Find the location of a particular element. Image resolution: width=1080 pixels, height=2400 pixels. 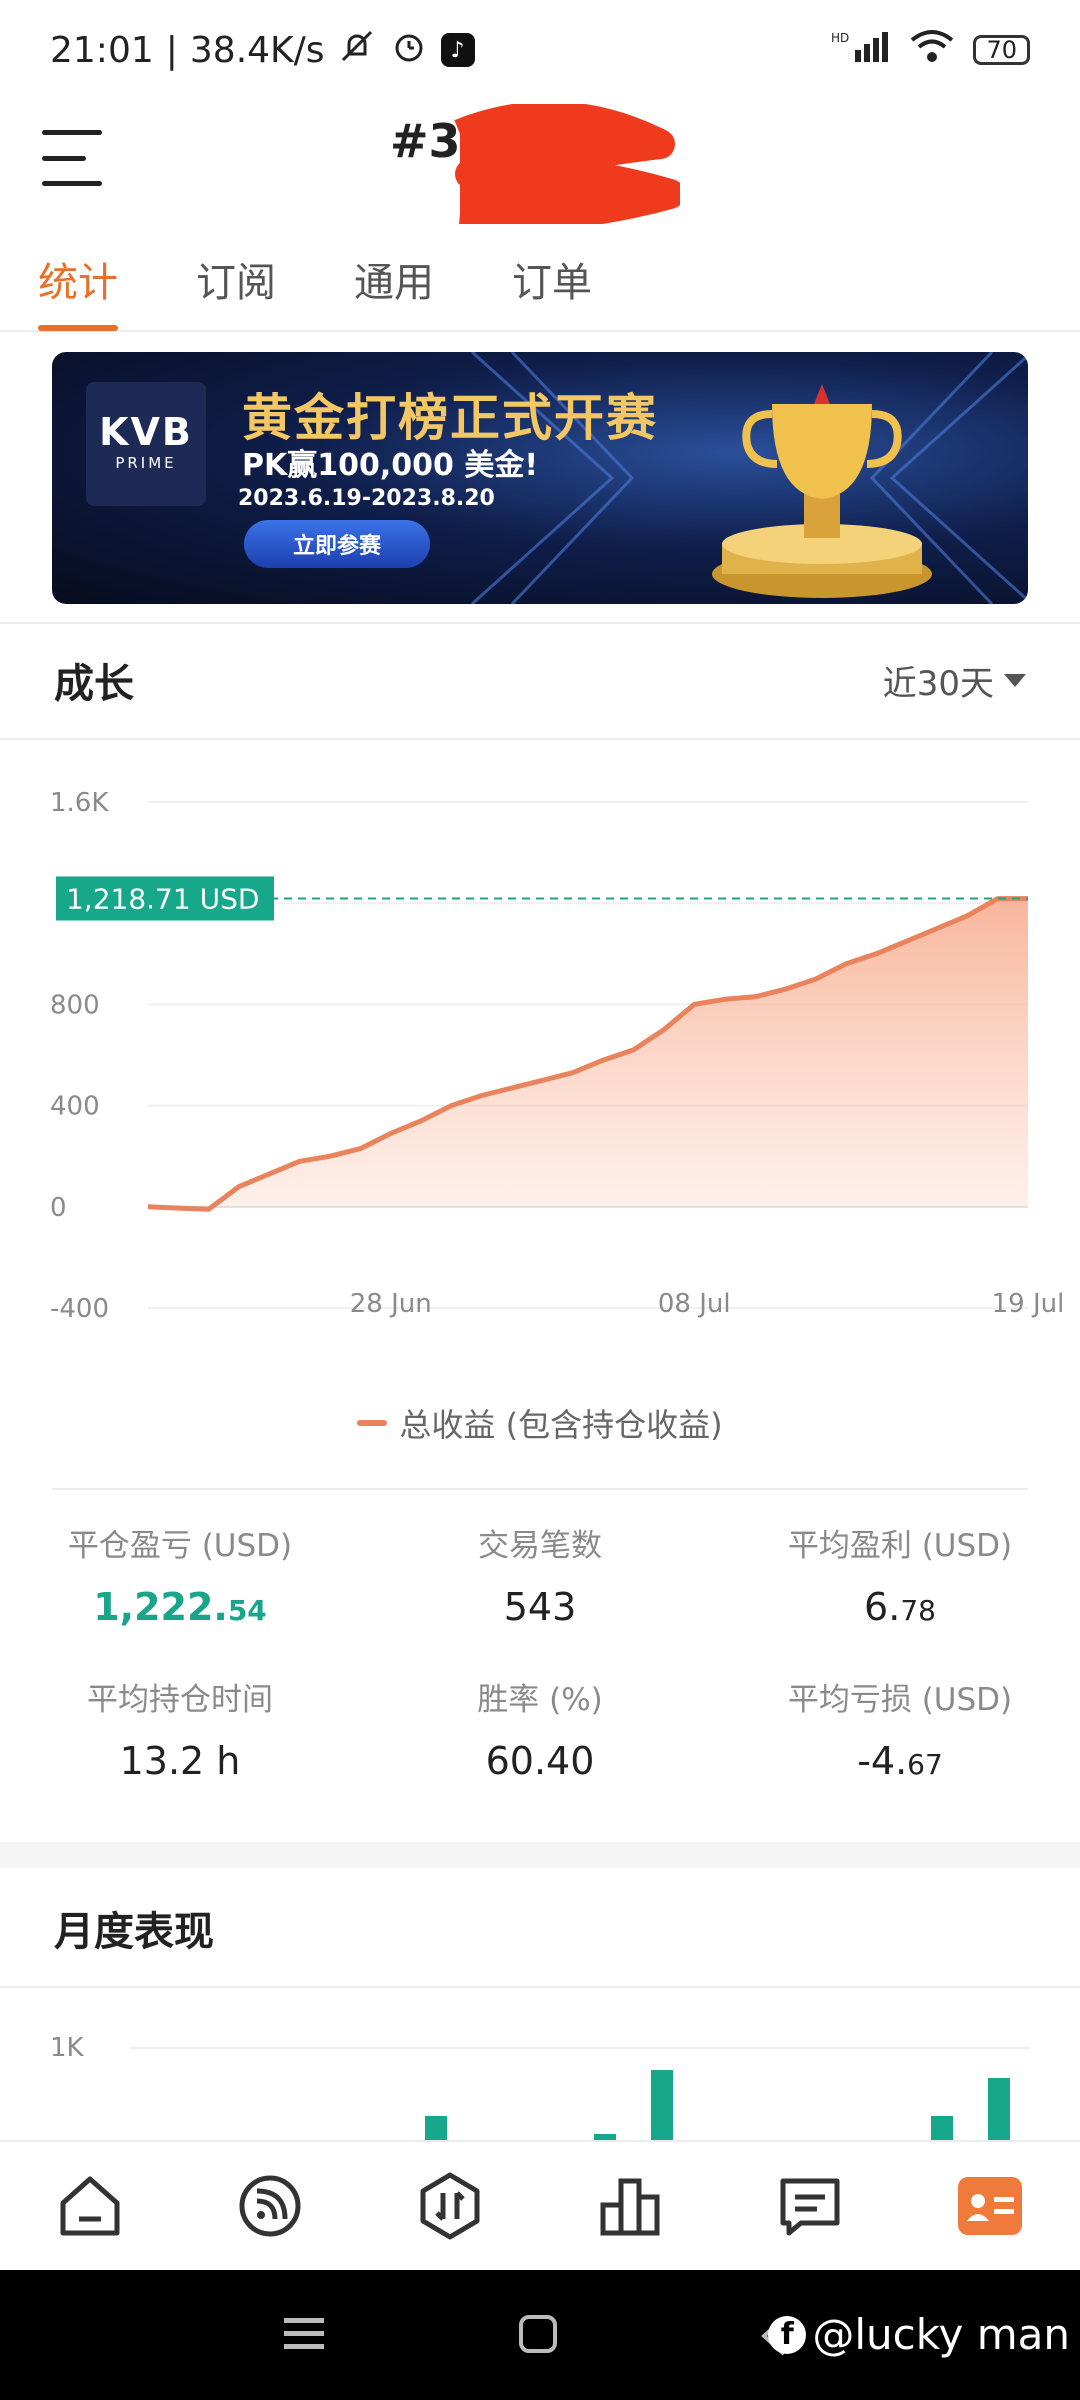

feed-icon is located at coordinates (270, 2206).